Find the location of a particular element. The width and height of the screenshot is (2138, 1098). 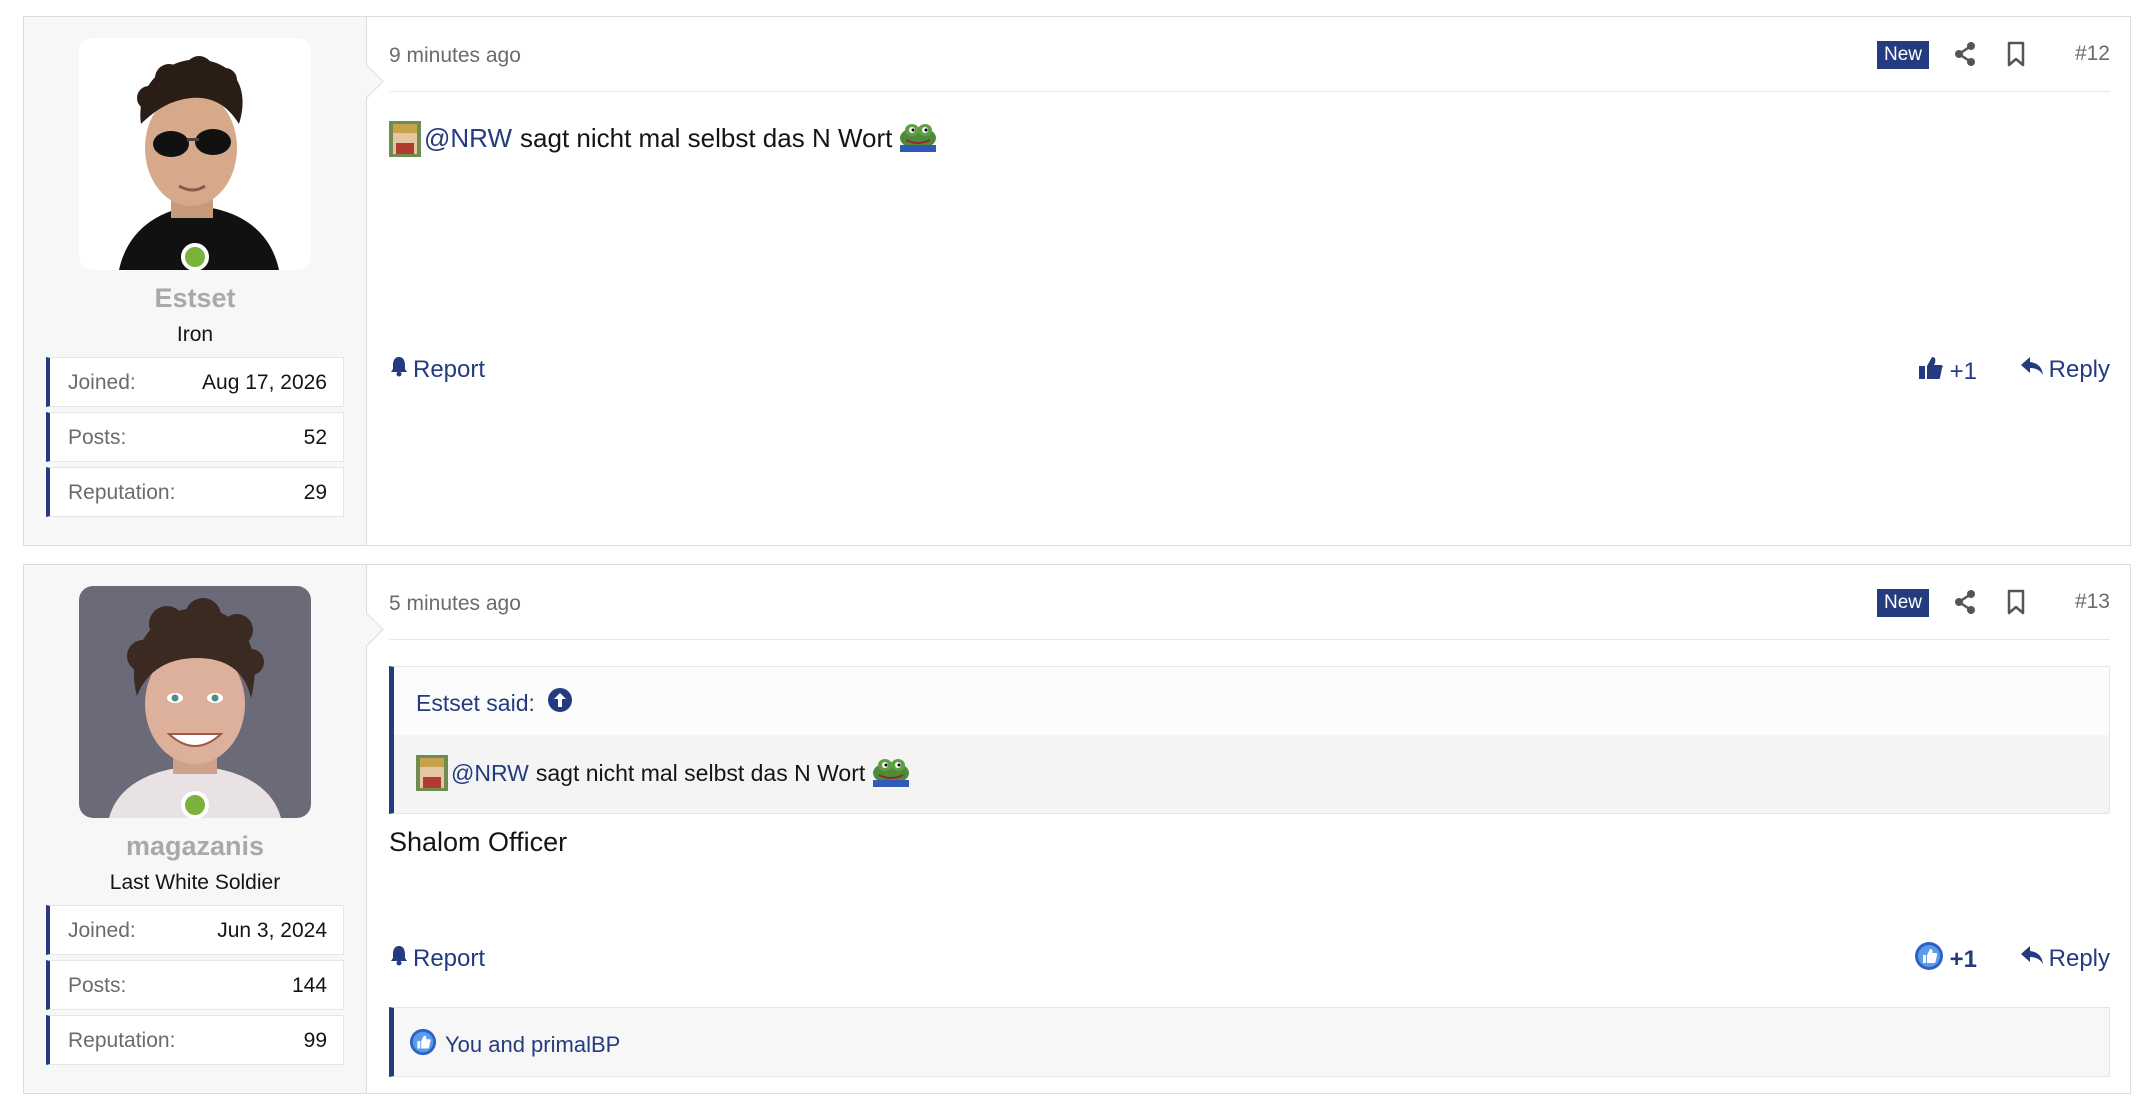

stat-value: 52 is located at coordinates (315, 437).